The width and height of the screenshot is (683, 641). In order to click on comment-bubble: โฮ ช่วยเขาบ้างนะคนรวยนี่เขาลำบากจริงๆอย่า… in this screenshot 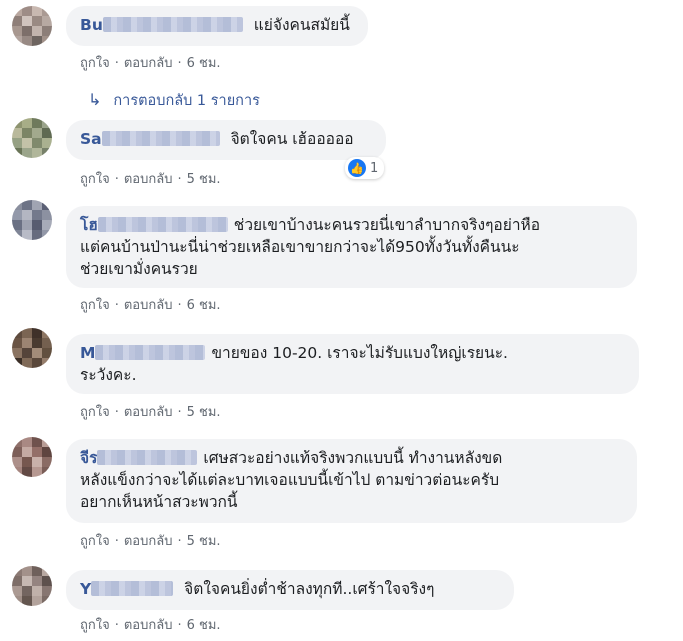, I will do `click(351, 247)`.